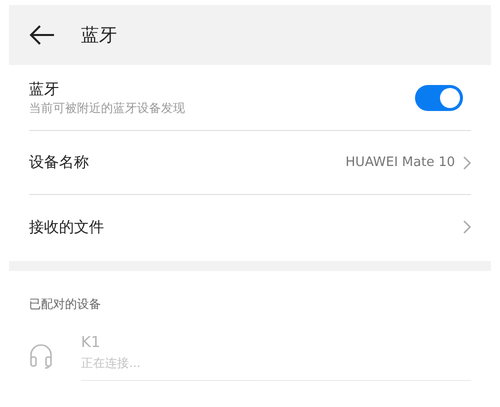 This screenshot has height=407, width=500. Describe the element at coordinates (65, 304) in the screenshot. I see `section-heading: 已配对的设备` at that location.